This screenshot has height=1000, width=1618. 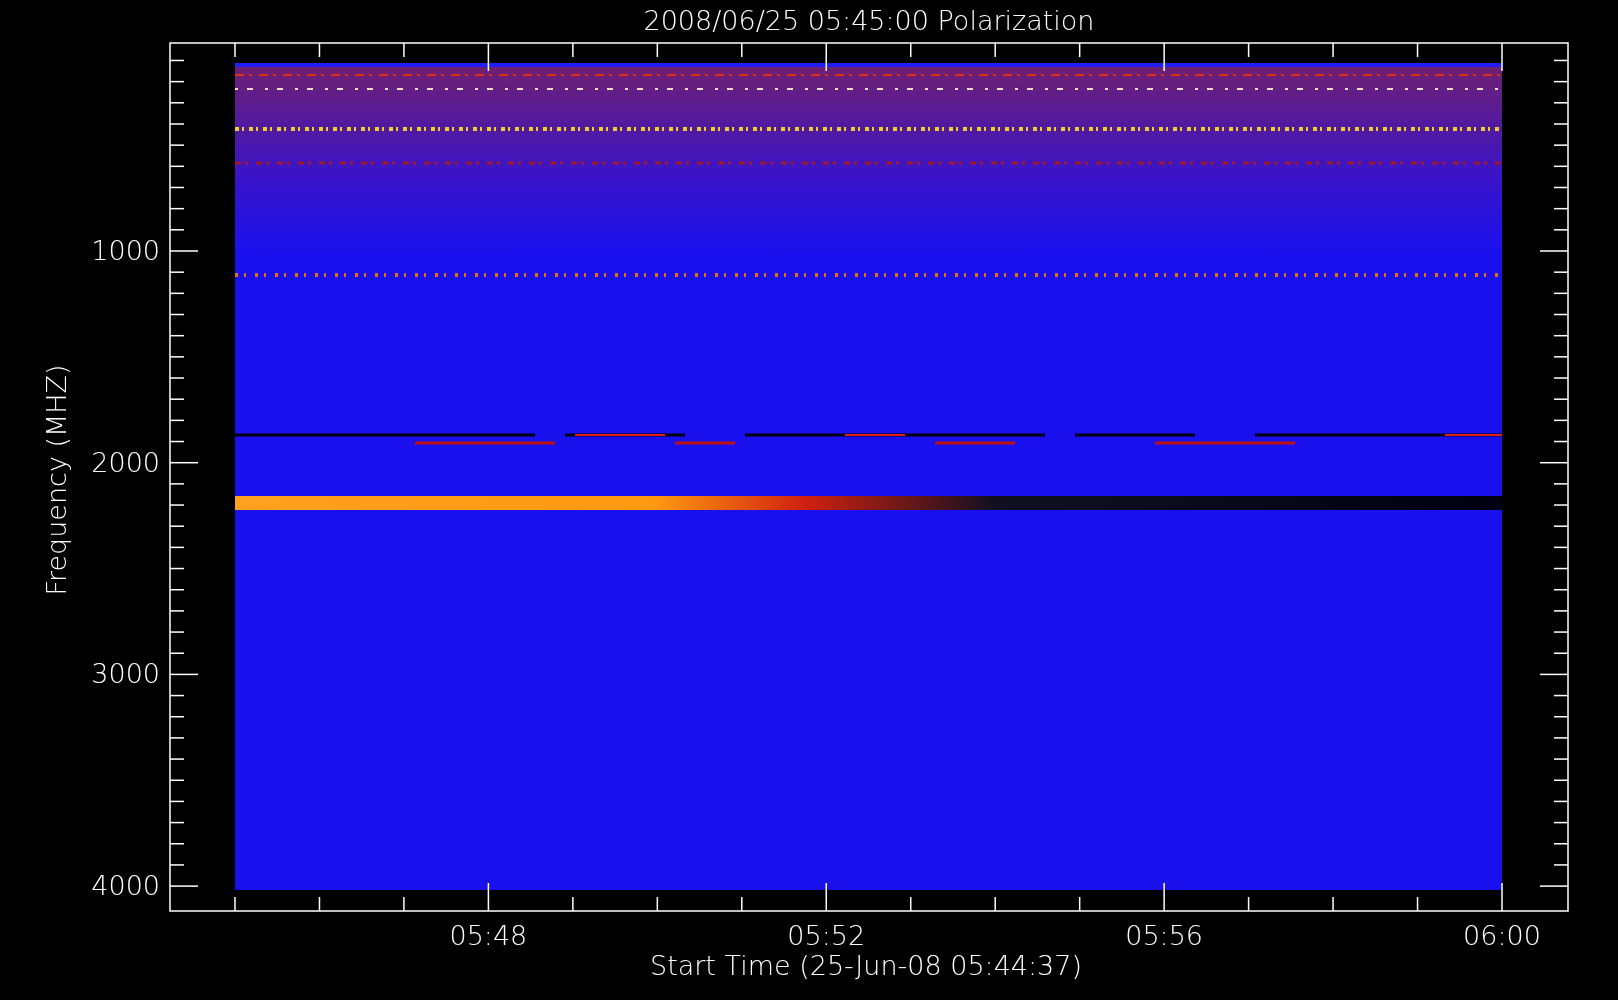 I want to click on x-axis-label: Start Time (25-Jun-08 05:44:37), so click(x=866, y=965).